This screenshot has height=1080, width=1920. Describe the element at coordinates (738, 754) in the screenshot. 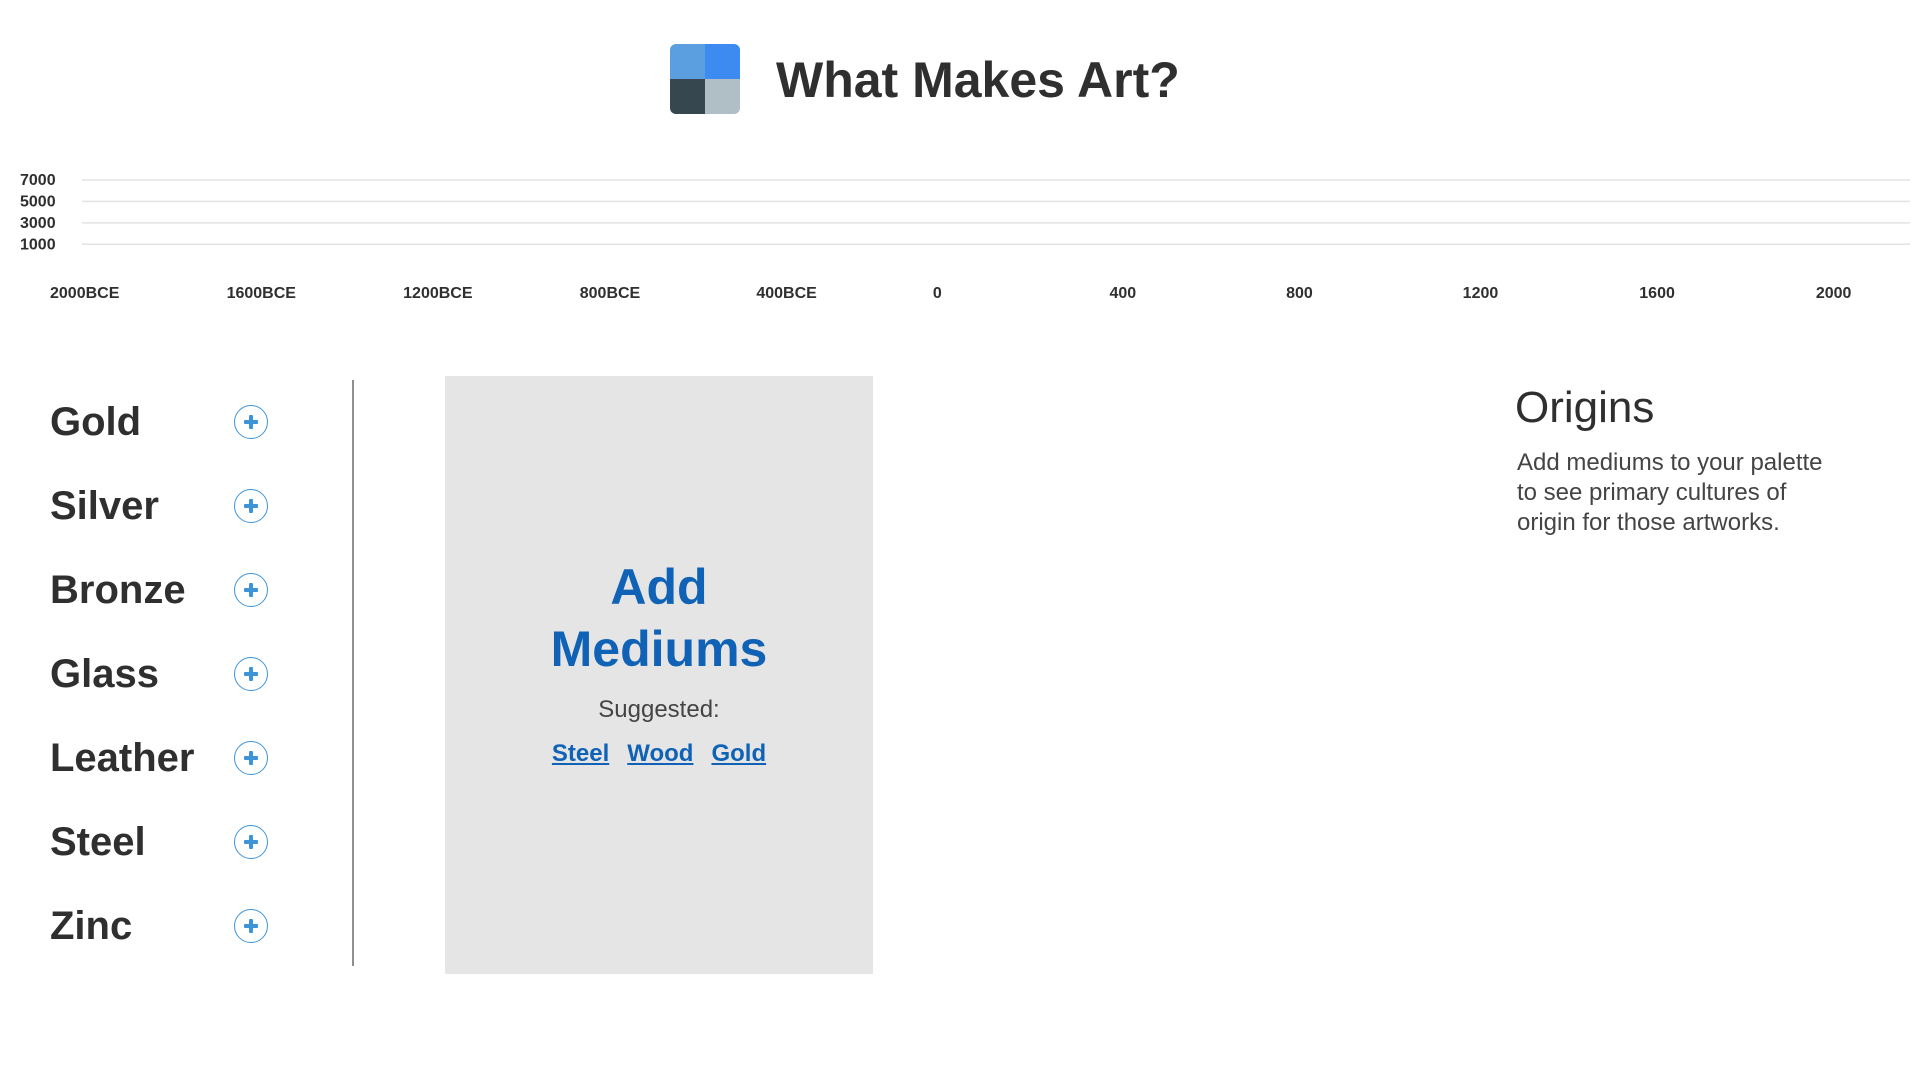

I see `suggested-link-gold: Gold` at that location.